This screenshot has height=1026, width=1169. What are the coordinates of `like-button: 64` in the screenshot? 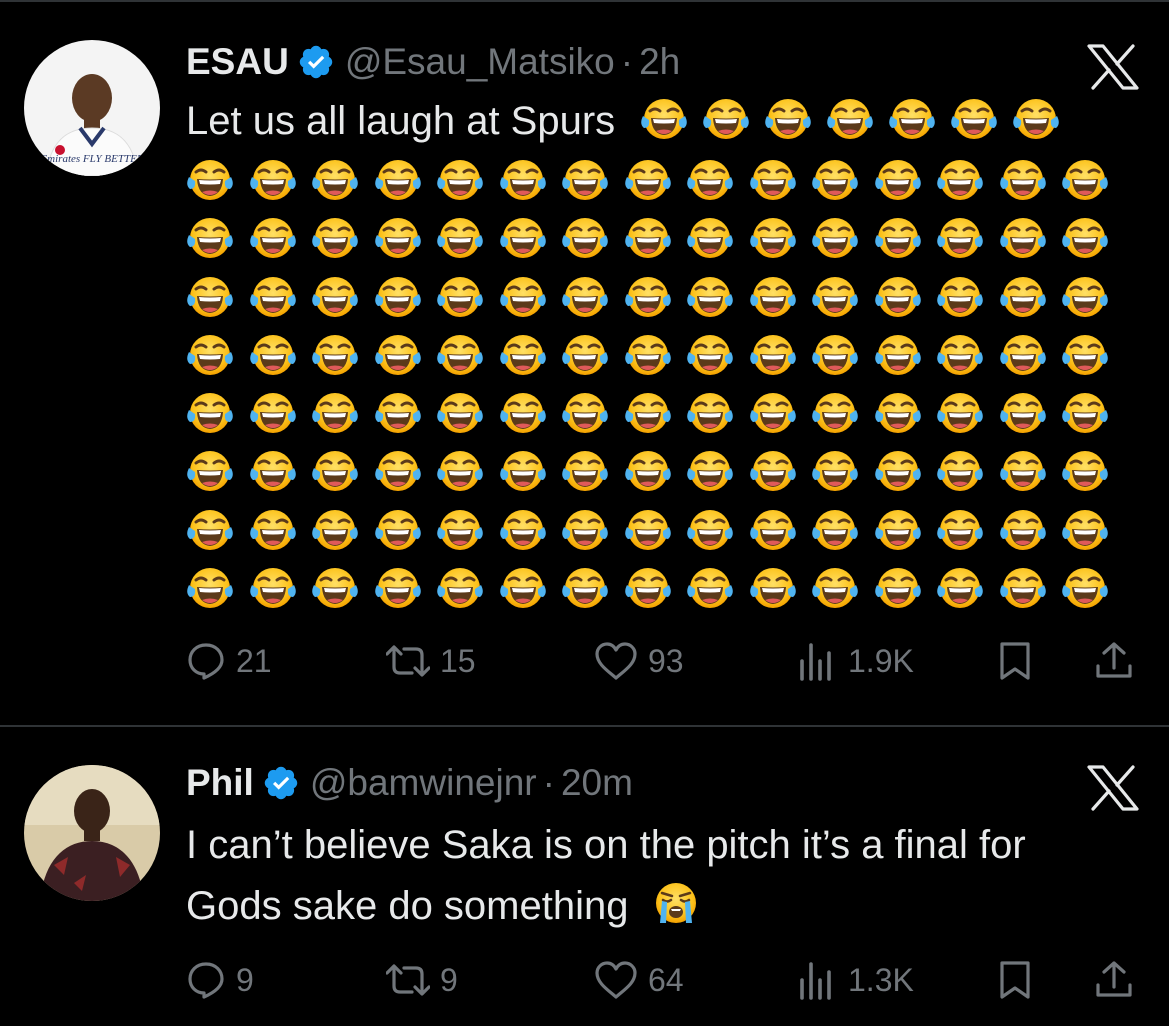 It's located at (639, 980).